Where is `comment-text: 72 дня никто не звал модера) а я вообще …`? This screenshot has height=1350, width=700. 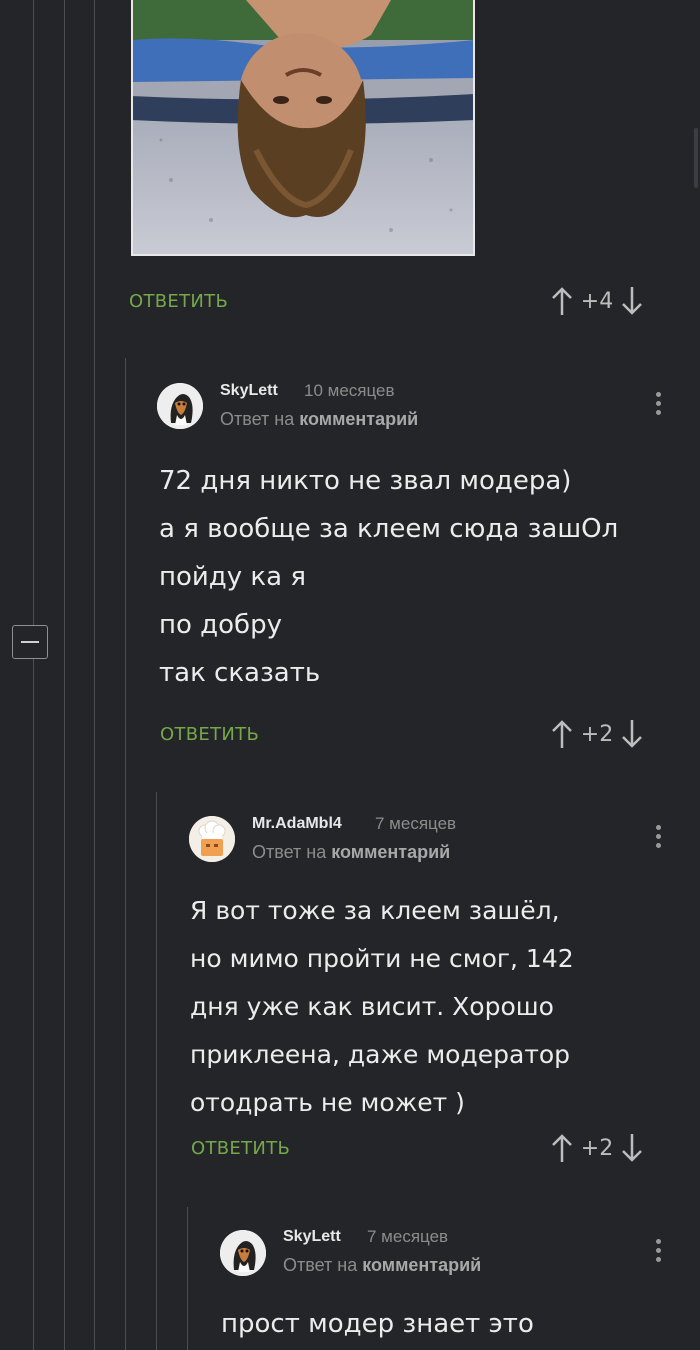 comment-text: 72 дня никто не звал модера) а я вообще … is located at coordinates (388, 577).